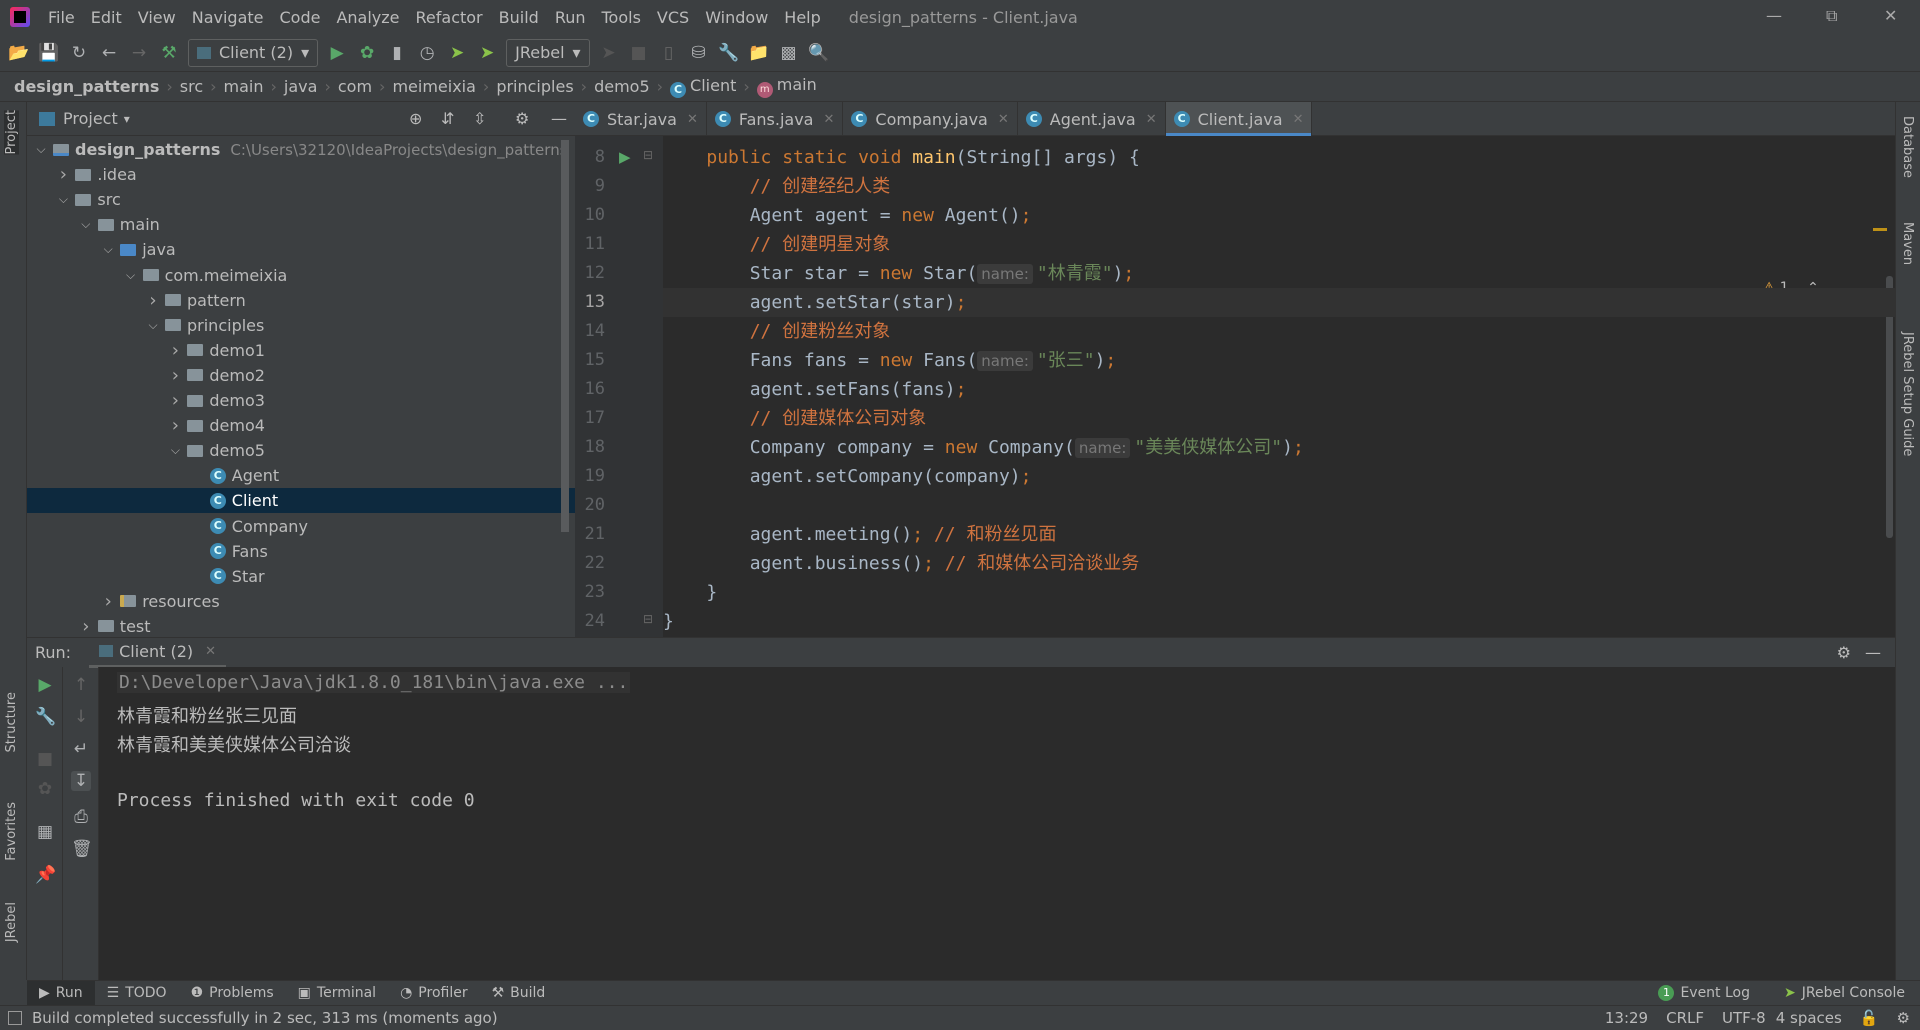 The height and width of the screenshot is (1030, 1920). I want to click on tree-item-agent: C Agent, so click(301, 475).